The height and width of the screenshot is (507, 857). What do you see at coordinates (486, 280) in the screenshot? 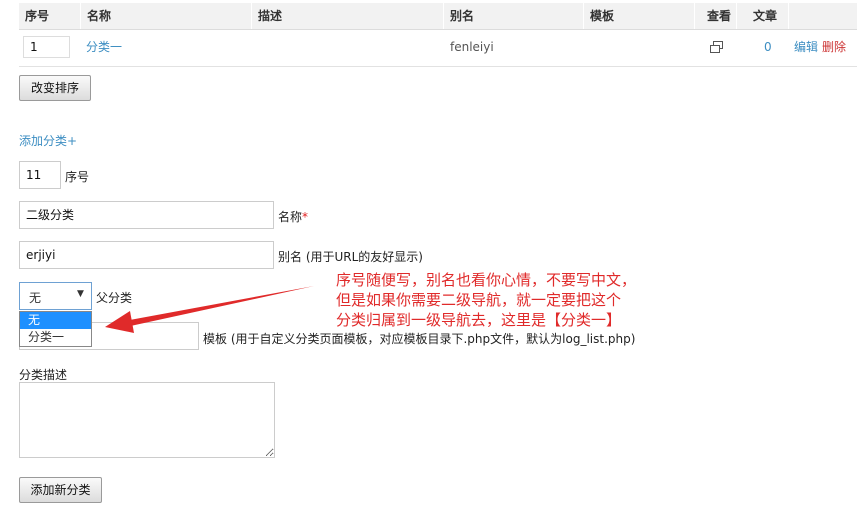
I see `annotation-line-1: 序号随便写，别名也看你心情，不要写中文，` at bounding box center [486, 280].